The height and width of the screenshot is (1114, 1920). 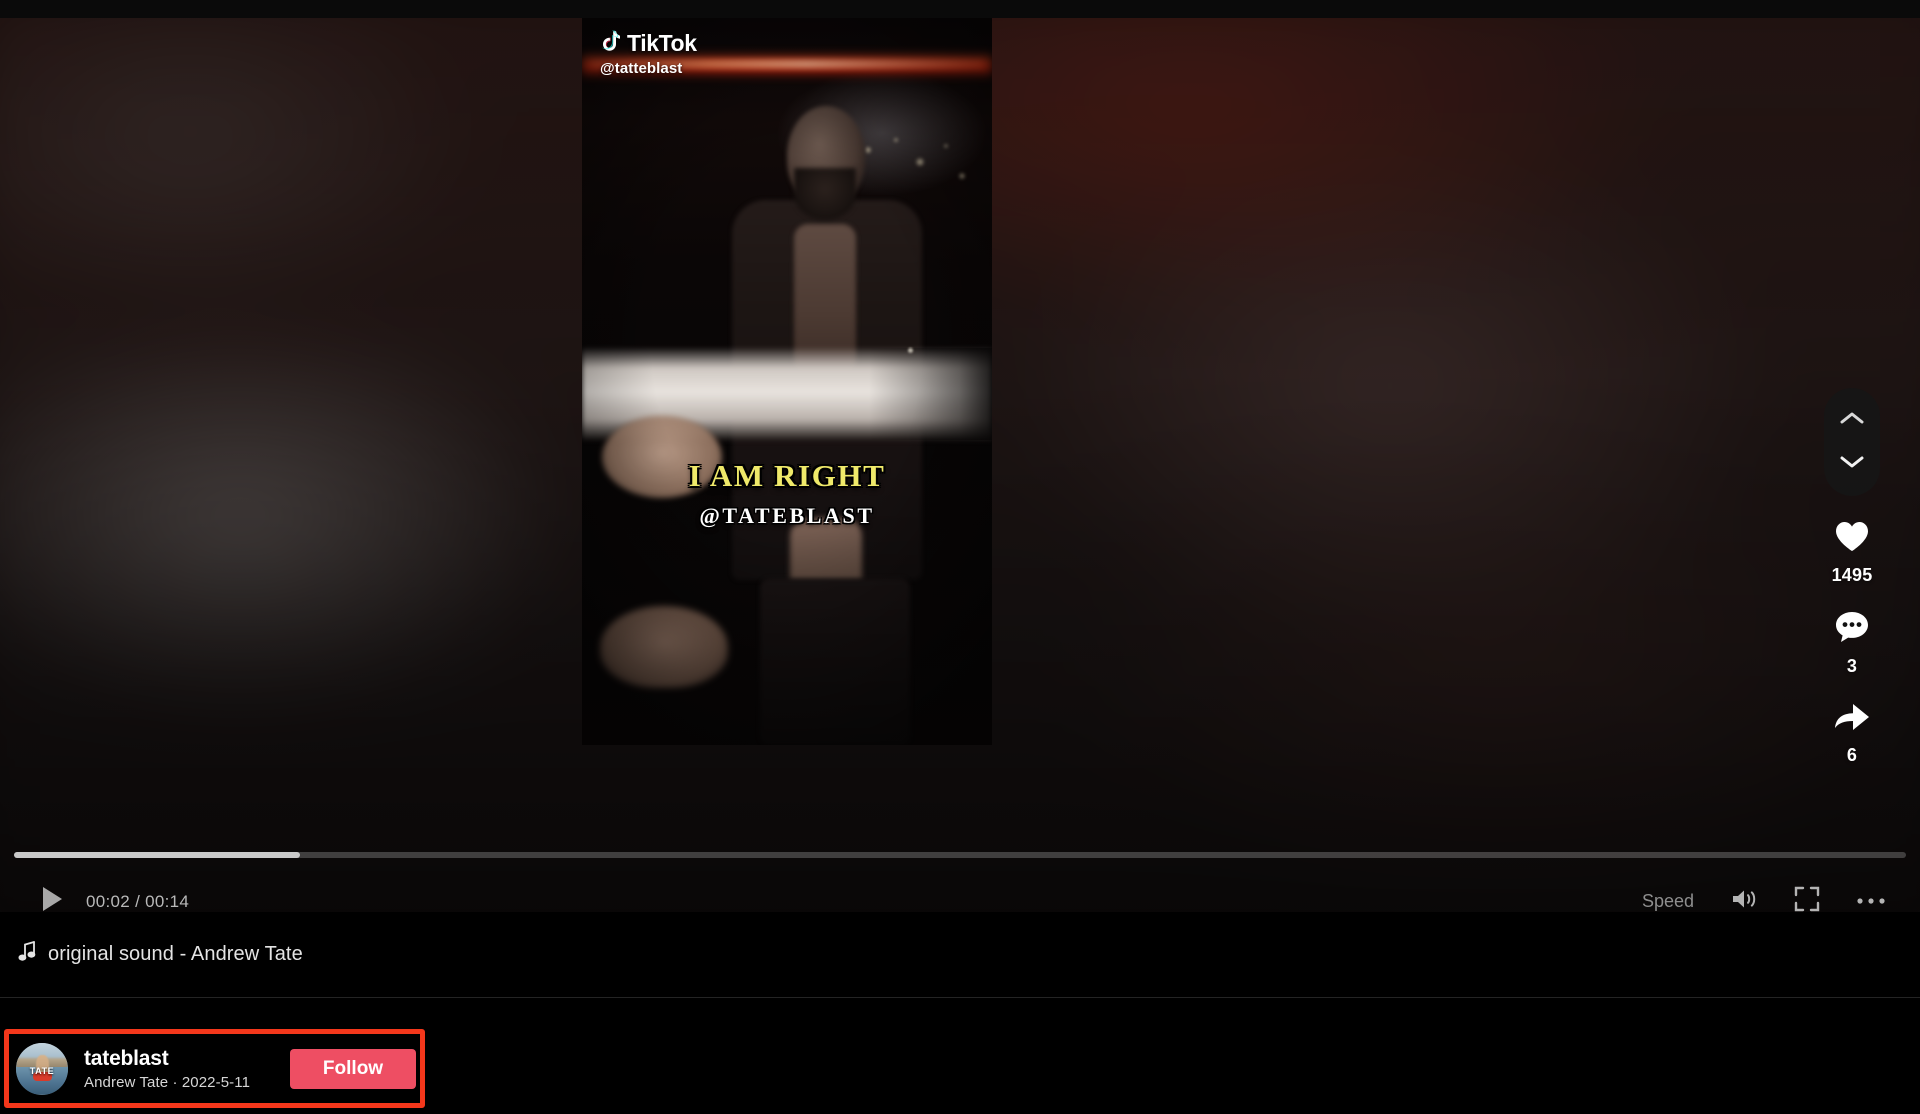 I want to click on next-video-button, so click(x=1852, y=464).